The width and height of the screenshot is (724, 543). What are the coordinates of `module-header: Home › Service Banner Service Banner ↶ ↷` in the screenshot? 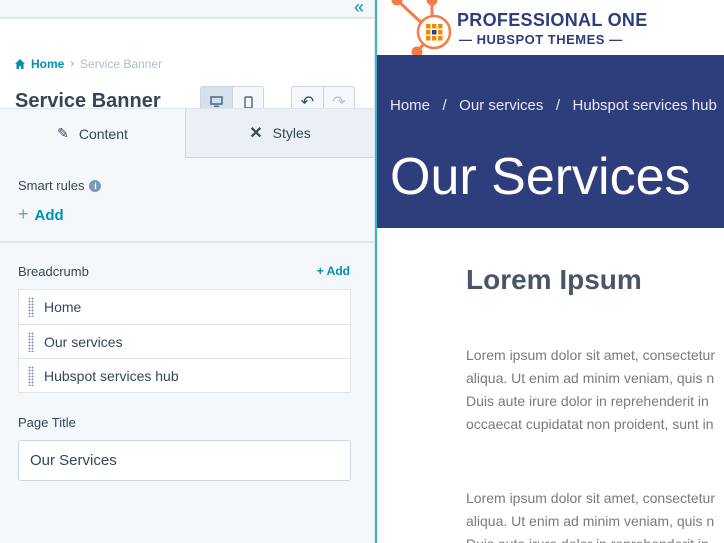 It's located at (187, 68).